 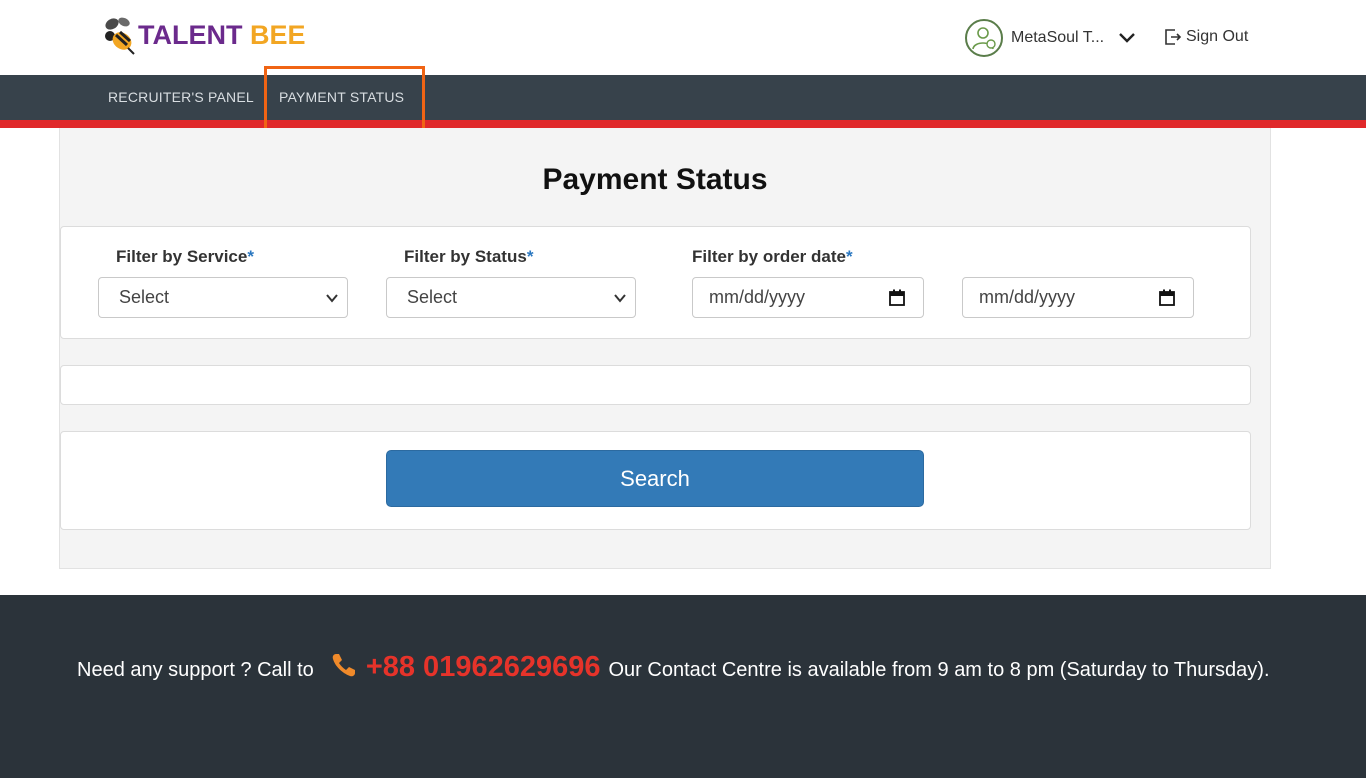 I want to click on filter-order-date-label-text: Filter by order date, so click(x=769, y=256).